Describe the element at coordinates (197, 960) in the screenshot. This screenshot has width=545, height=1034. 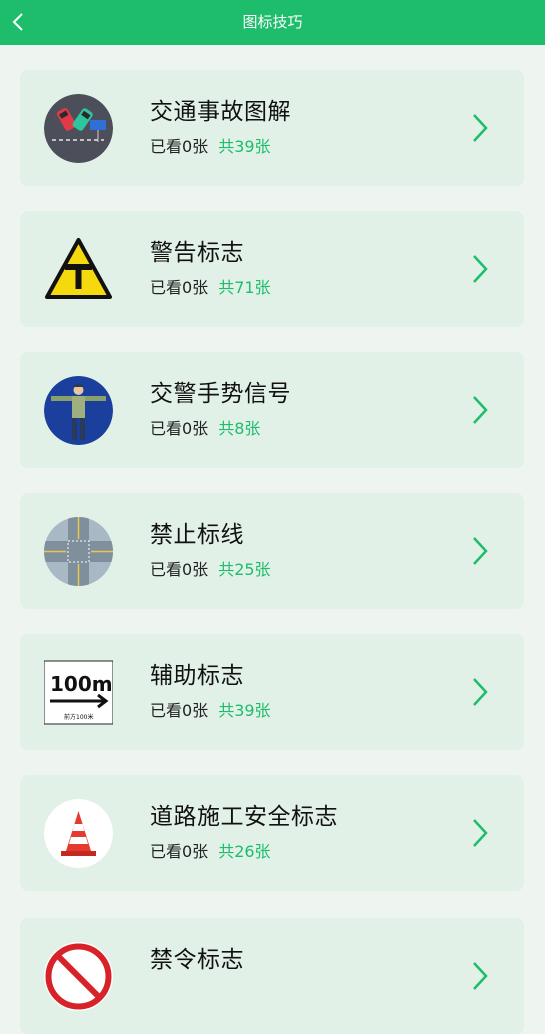
I see `item-title: 禁令标志` at that location.